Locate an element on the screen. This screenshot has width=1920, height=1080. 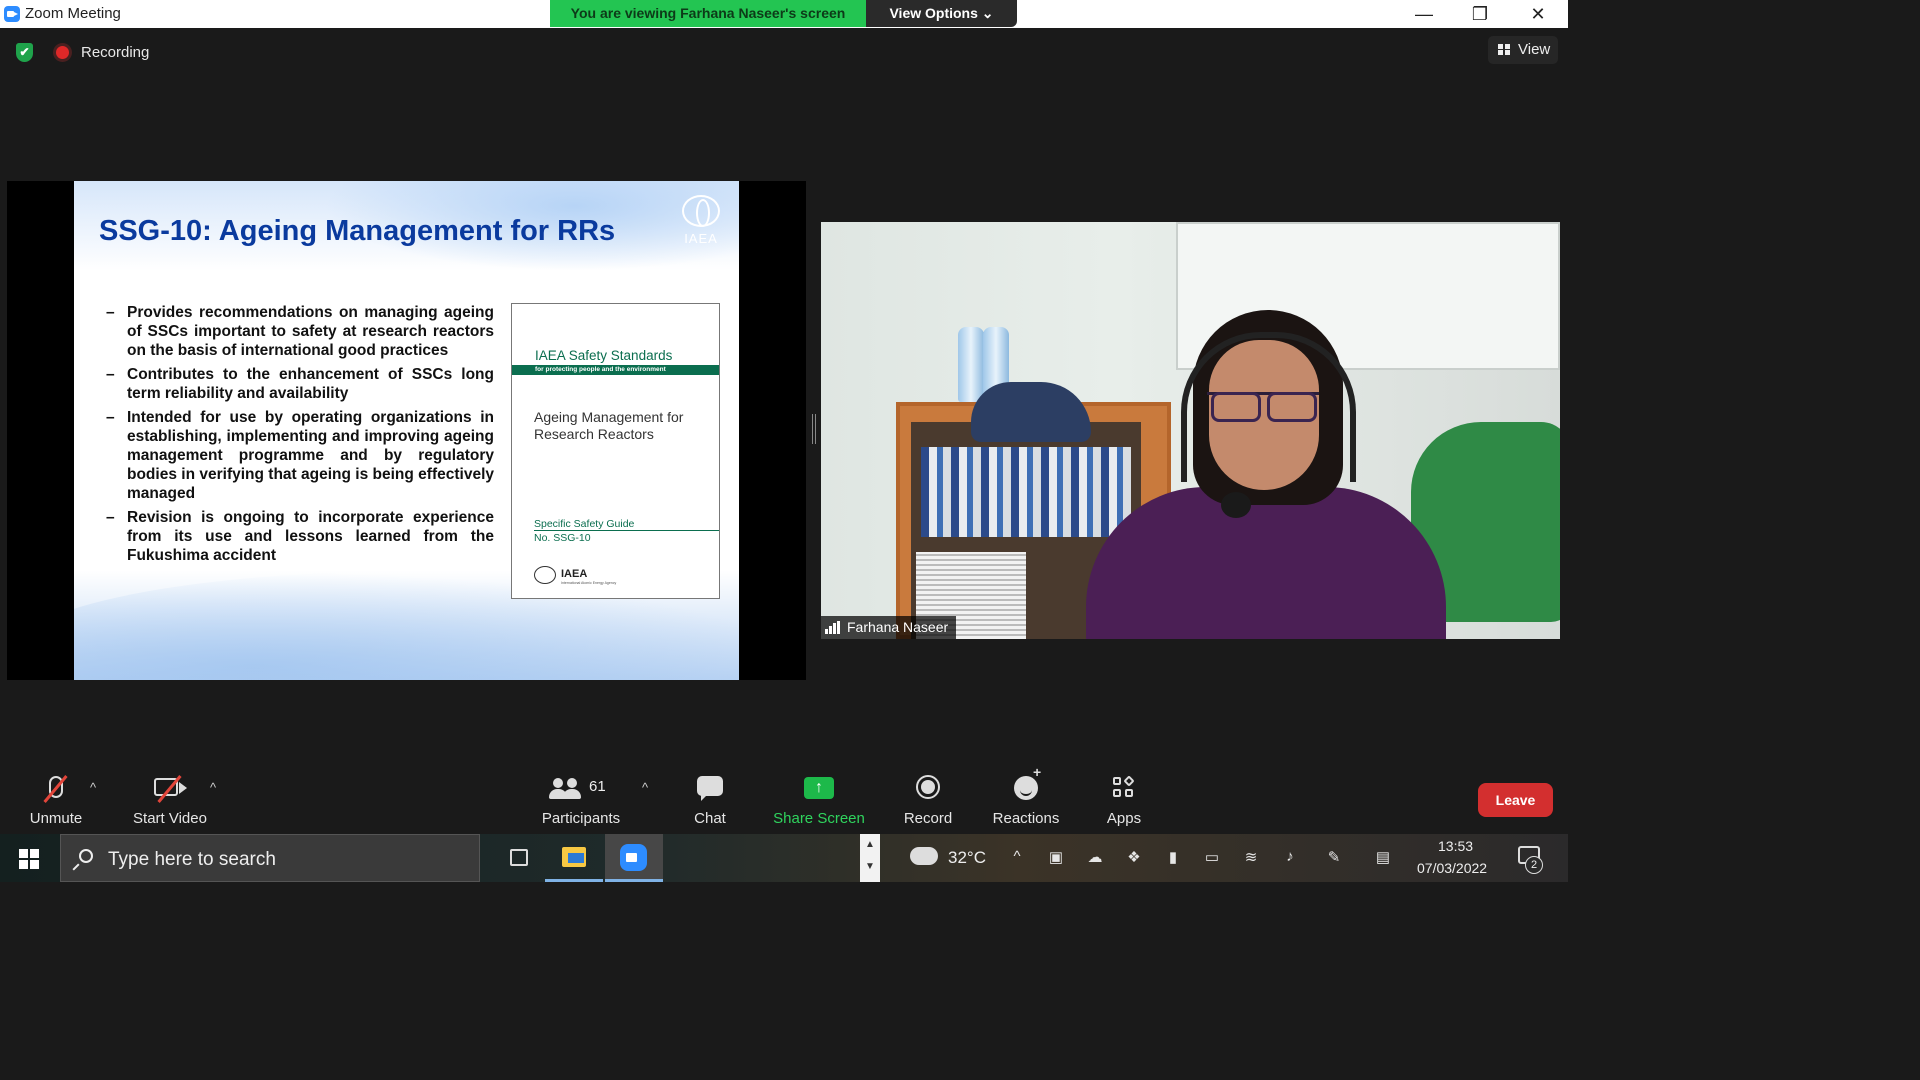
book-guide-label: Specific Safety Guide No. SSG-10 is located at coordinates (584, 531).